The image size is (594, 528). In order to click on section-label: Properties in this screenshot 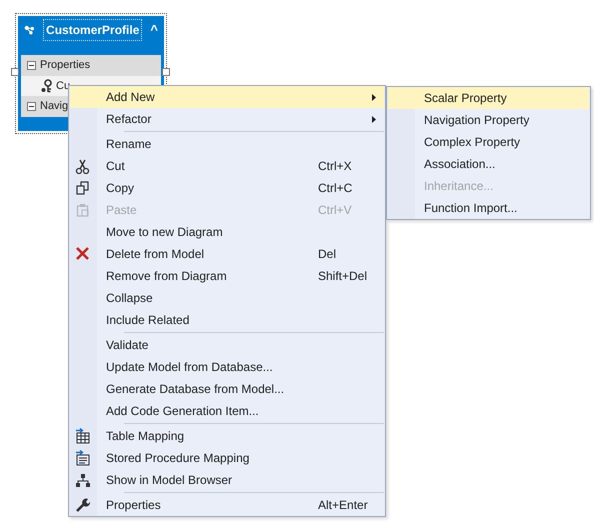, I will do `click(65, 66)`.